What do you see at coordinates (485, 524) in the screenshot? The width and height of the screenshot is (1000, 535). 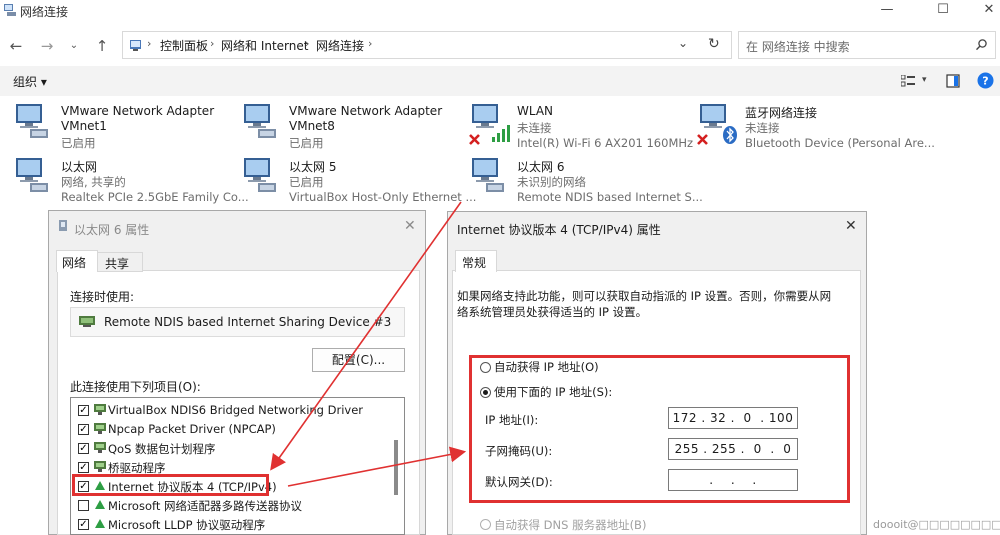 I see `auto-dns-radio` at bounding box center [485, 524].